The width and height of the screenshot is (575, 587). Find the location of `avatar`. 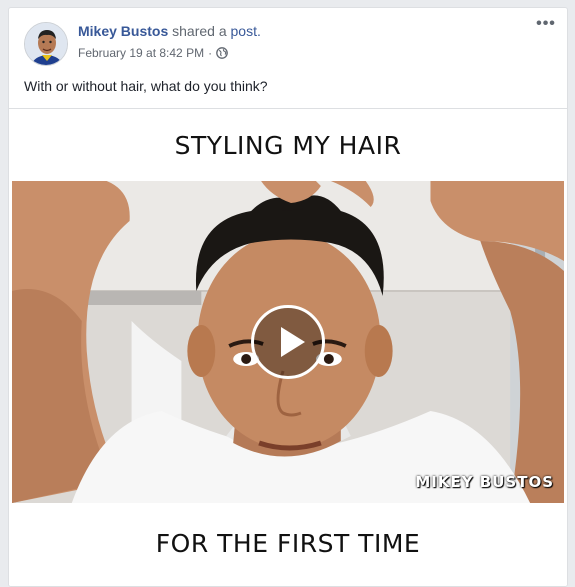

avatar is located at coordinates (46, 44).